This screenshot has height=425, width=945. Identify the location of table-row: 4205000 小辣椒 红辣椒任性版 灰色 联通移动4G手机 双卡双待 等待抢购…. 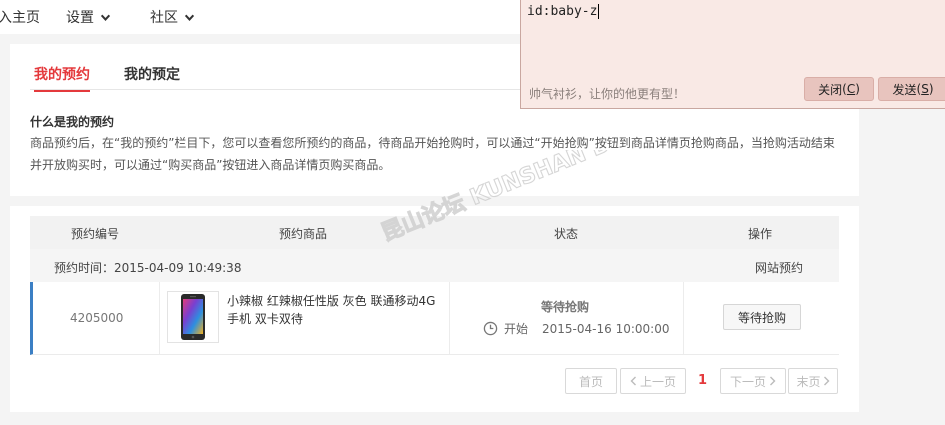
(434, 318).